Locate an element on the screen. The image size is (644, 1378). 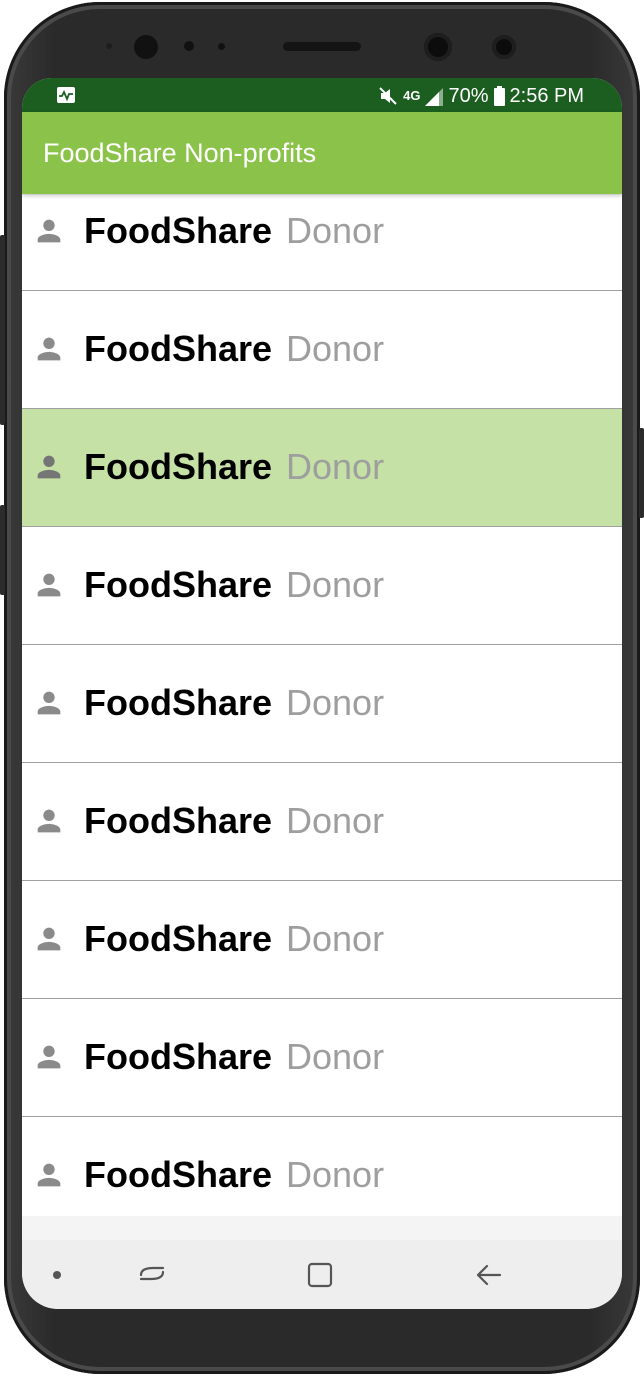
back-icon is located at coordinates (489, 1275).